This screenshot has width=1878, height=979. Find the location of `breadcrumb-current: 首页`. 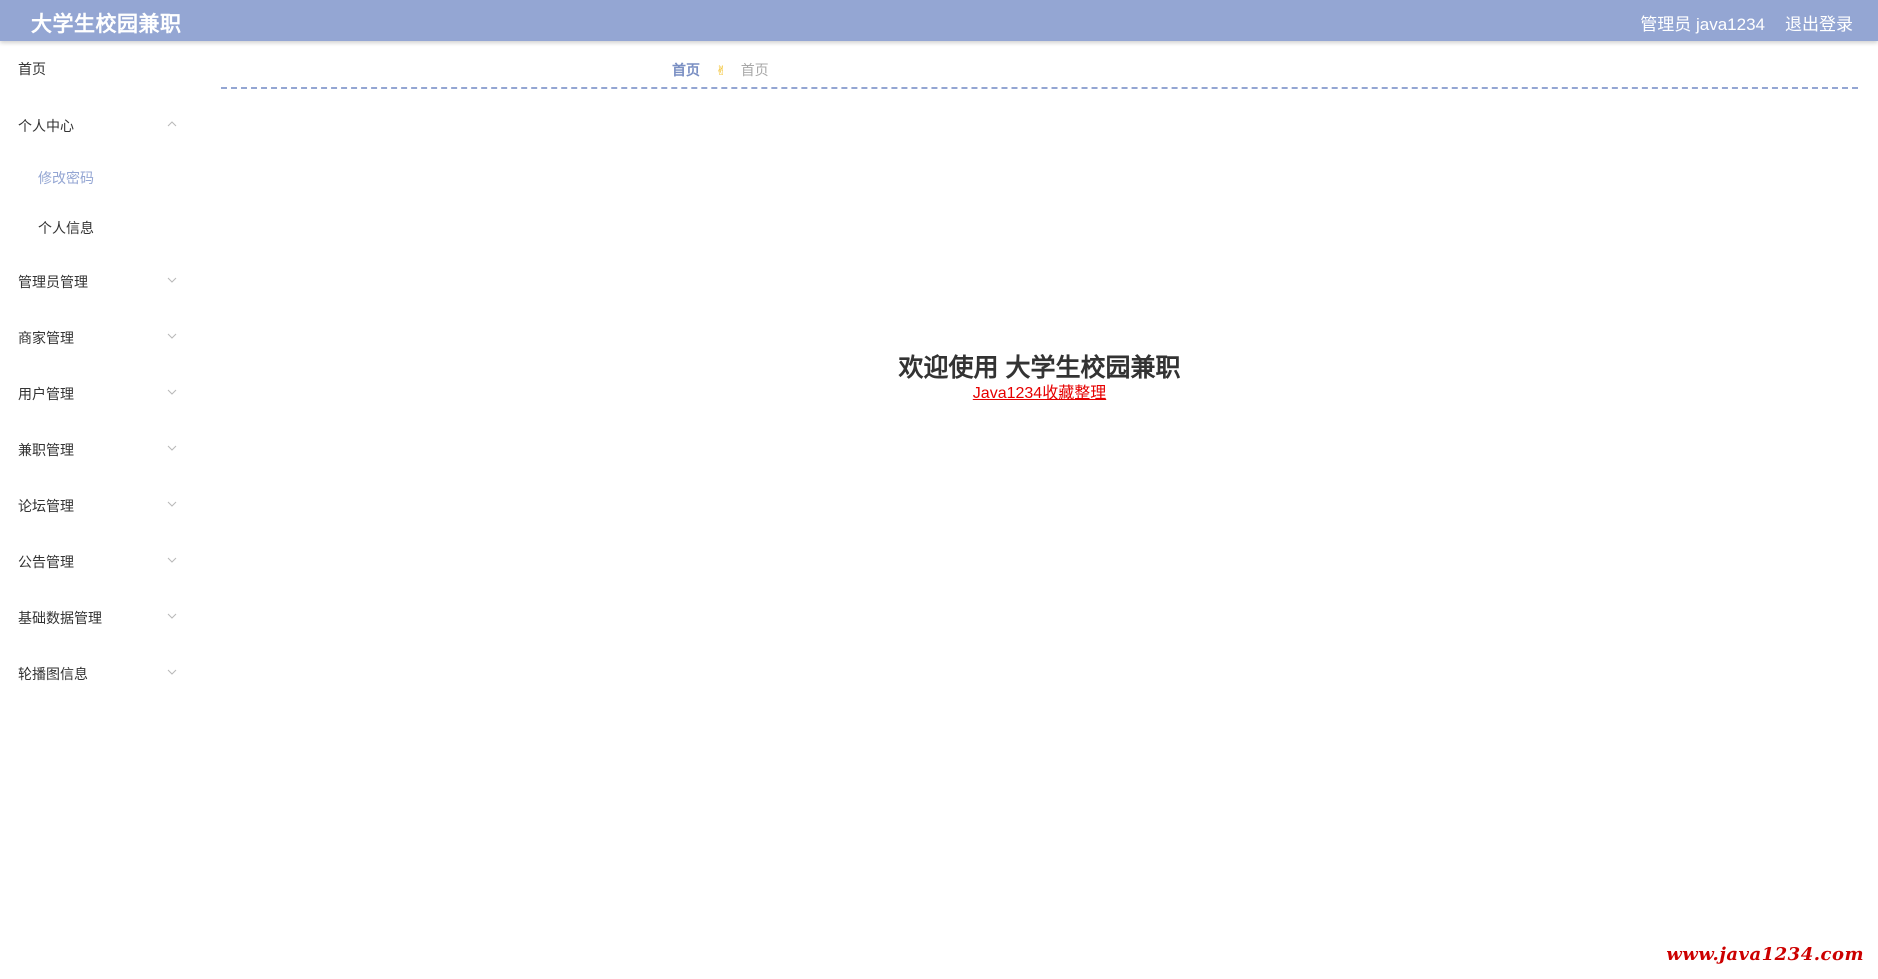

breadcrumb-current: 首页 is located at coordinates (754, 70).